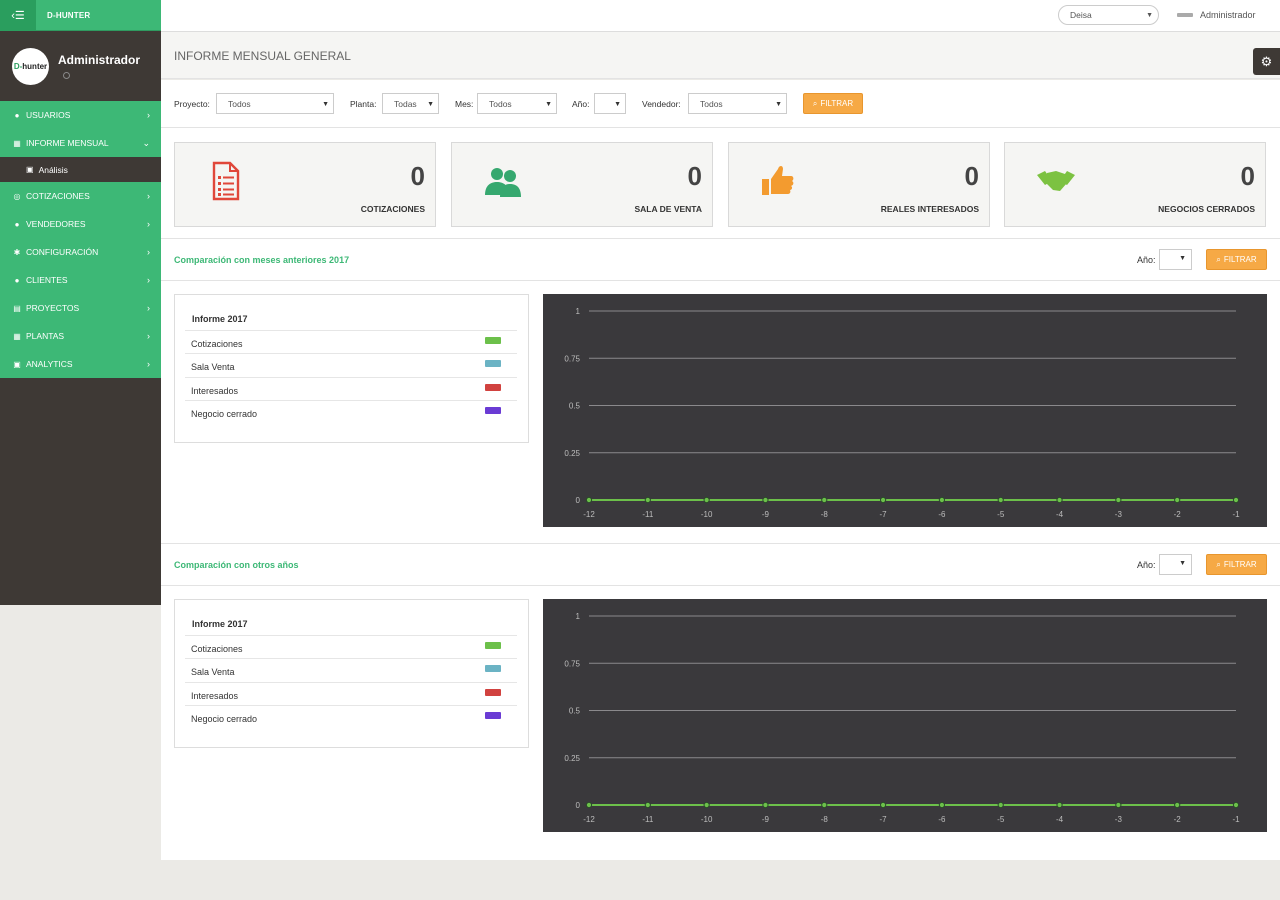 This screenshot has width=1280, height=900. Describe the element at coordinates (1240, 259) in the screenshot. I see `filter-button-label: FILTRAR` at that location.